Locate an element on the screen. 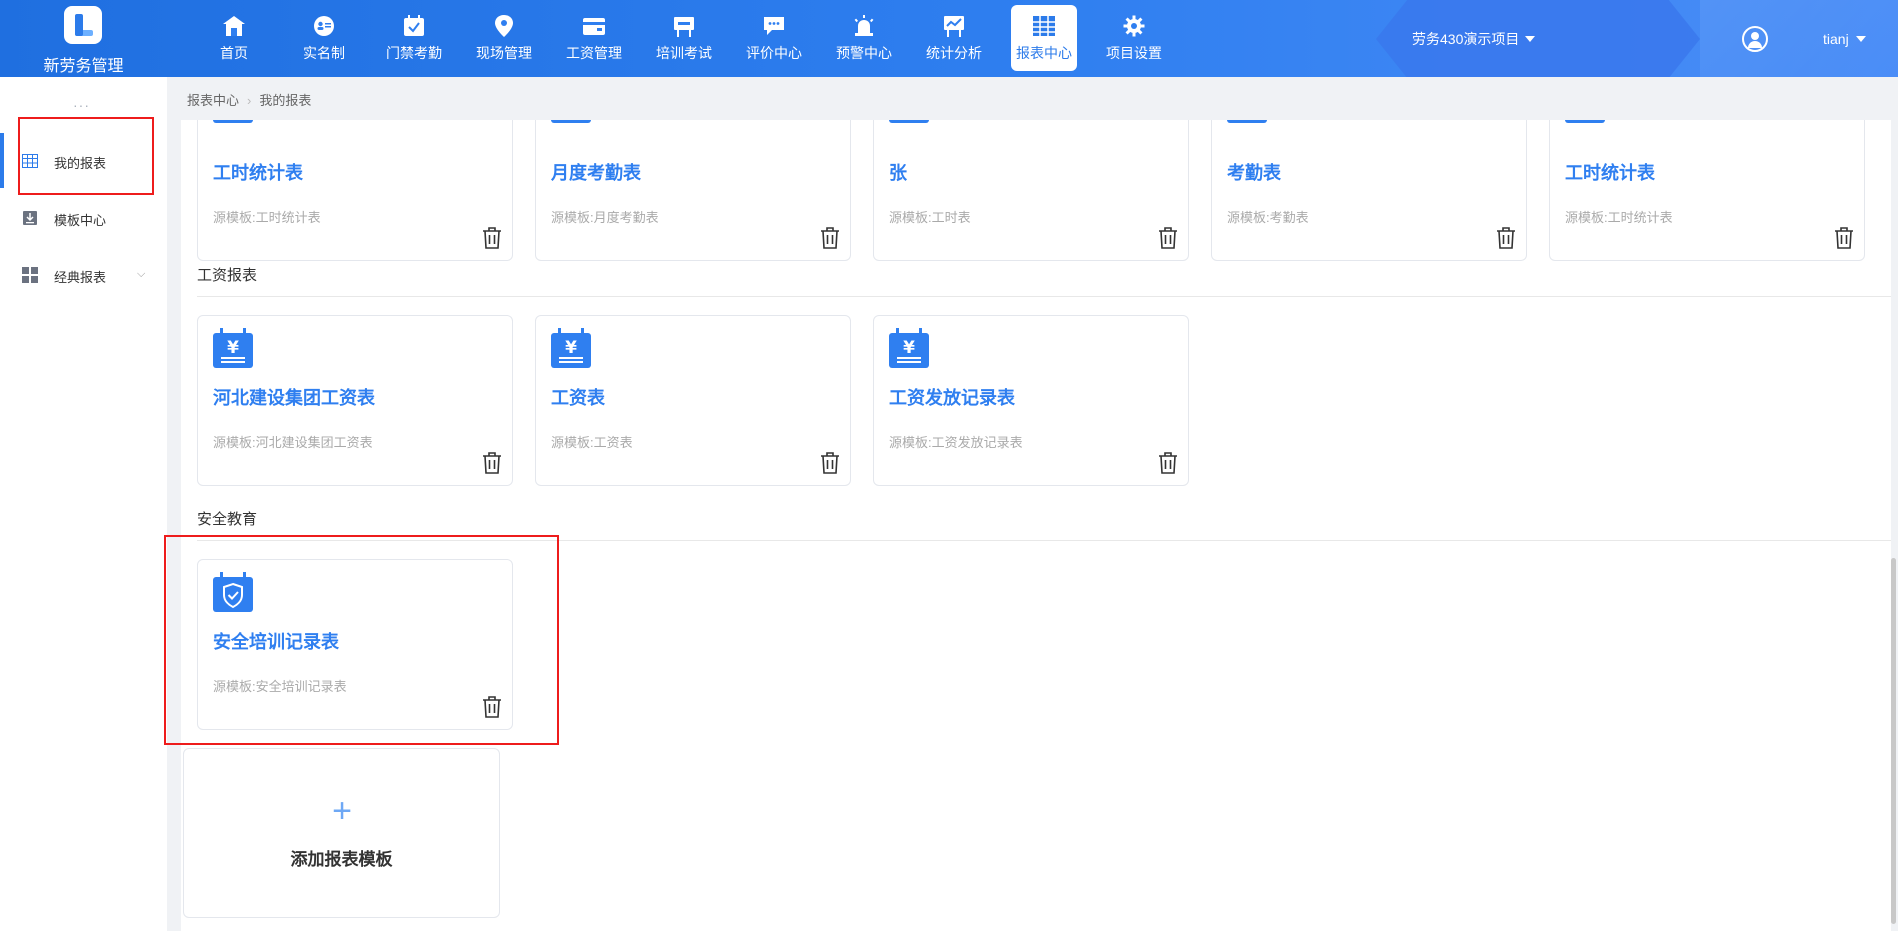 The image size is (1898, 931). wallet-icon is located at coordinates (594, 26).